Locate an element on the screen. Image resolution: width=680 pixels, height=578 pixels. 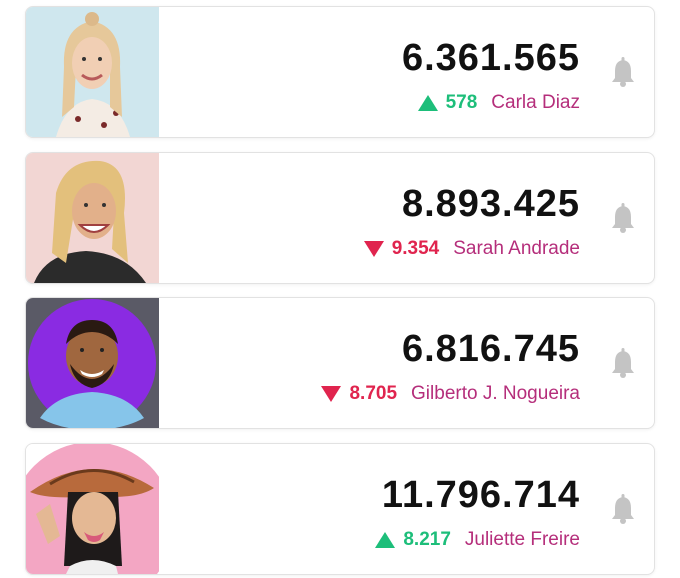
trend-row: 9.354 Sarah Andrade is located at coordinates (471, 249).